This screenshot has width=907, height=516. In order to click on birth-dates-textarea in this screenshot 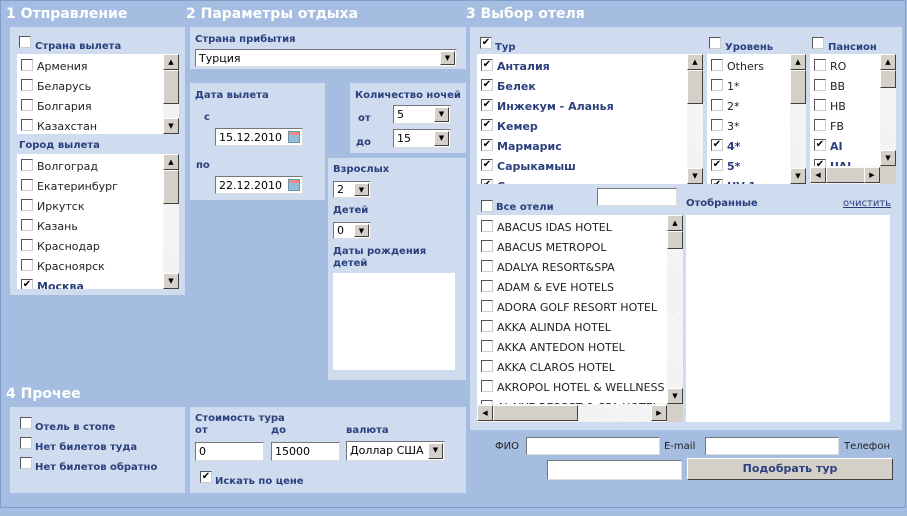, I will do `click(394, 321)`.